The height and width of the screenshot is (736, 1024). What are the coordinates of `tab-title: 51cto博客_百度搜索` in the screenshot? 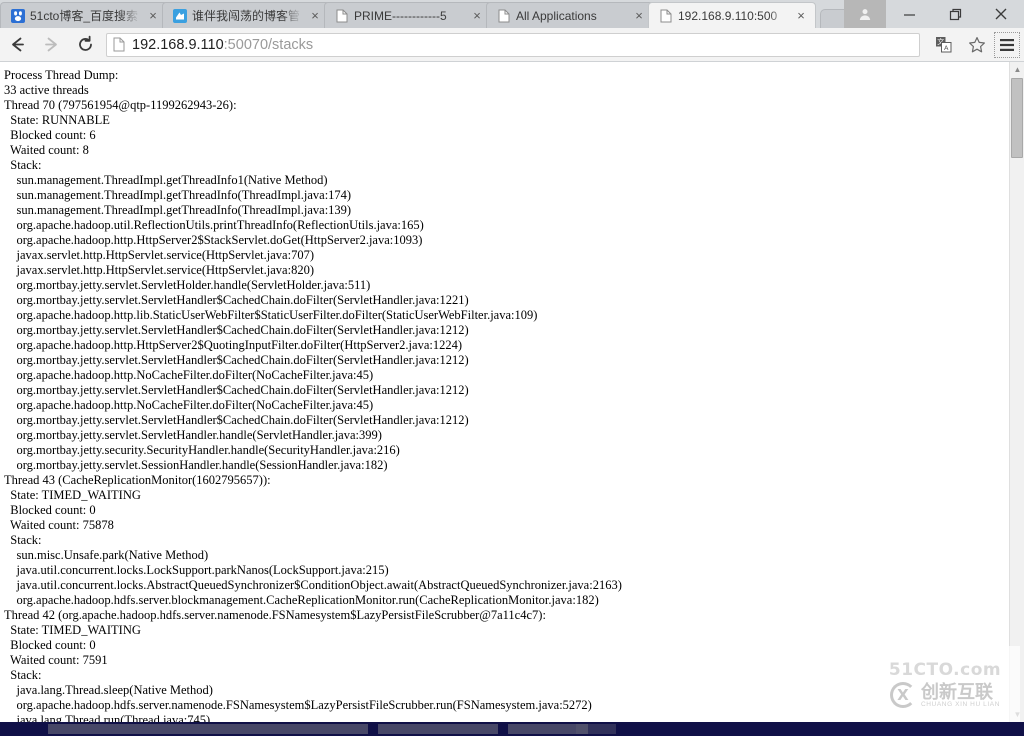 It's located at (84, 15).